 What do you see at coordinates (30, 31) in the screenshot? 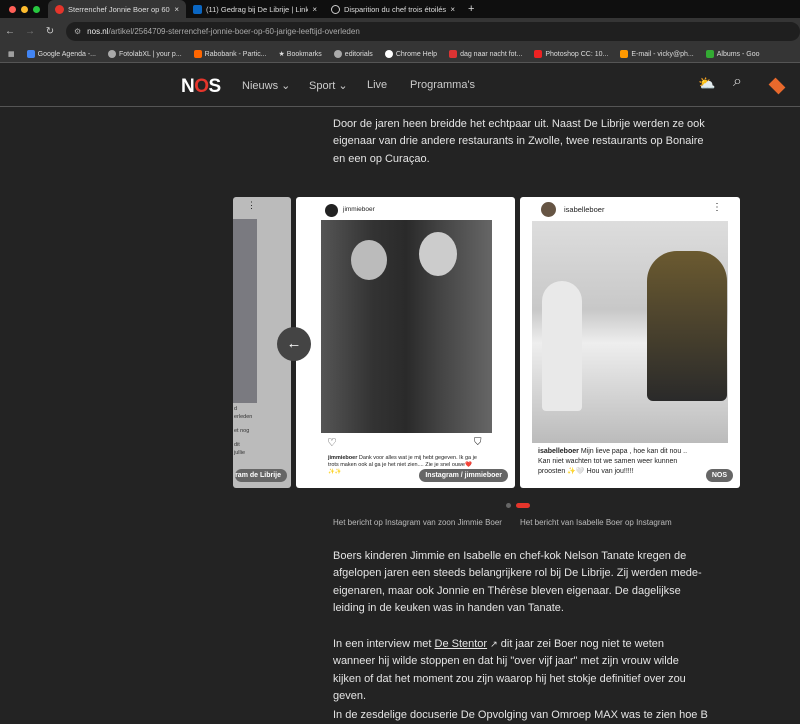
I see `forward-icon: →` at bounding box center [30, 31].